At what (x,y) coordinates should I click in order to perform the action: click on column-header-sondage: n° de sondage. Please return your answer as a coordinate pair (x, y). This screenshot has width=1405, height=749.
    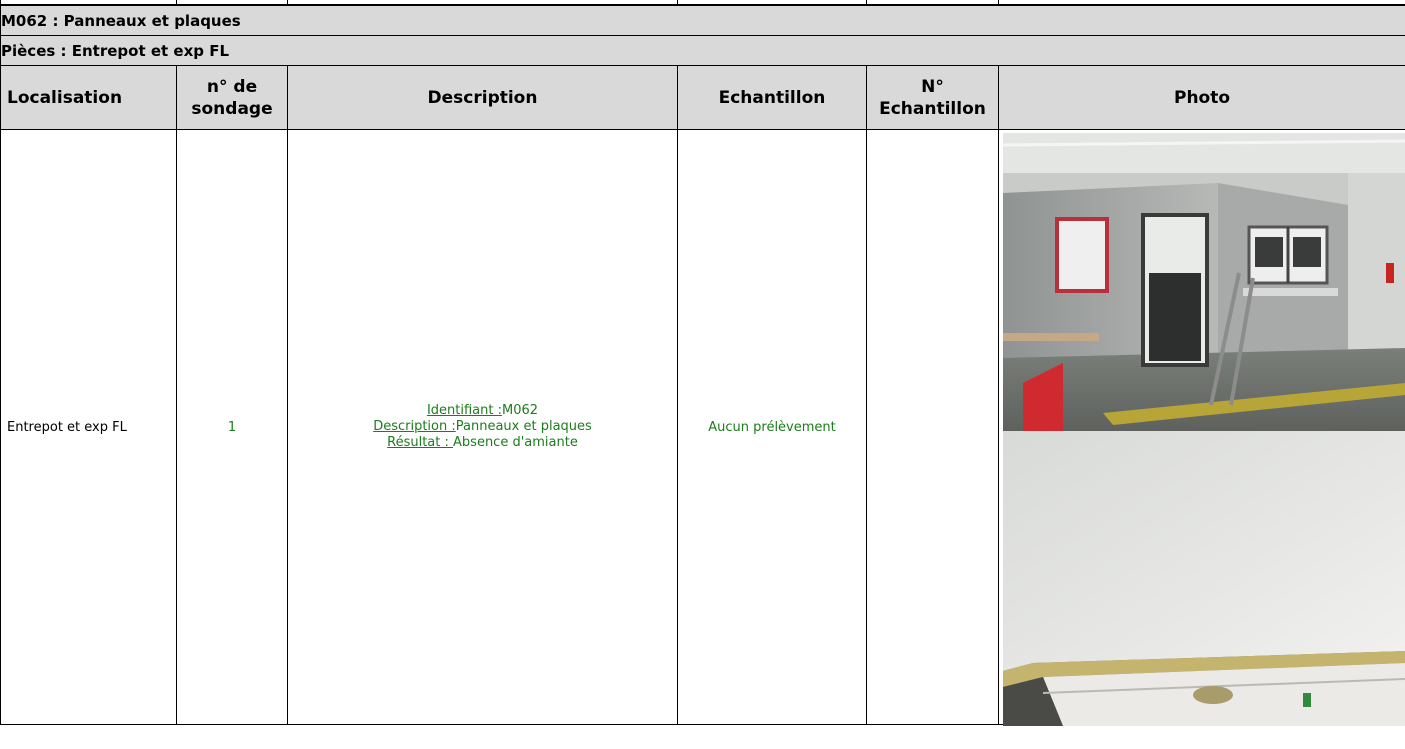
    Looking at the image, I should click on (232, 97).